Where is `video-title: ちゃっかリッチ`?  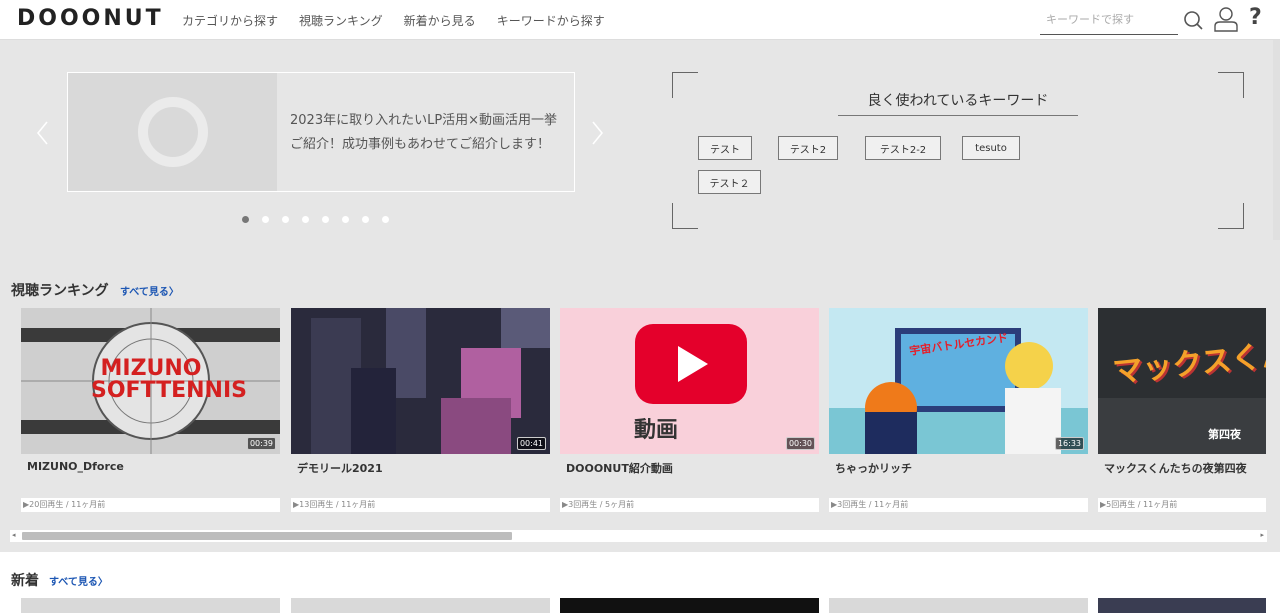 video-title: ちゃっかリッチ is located at coordinates (873, 468).